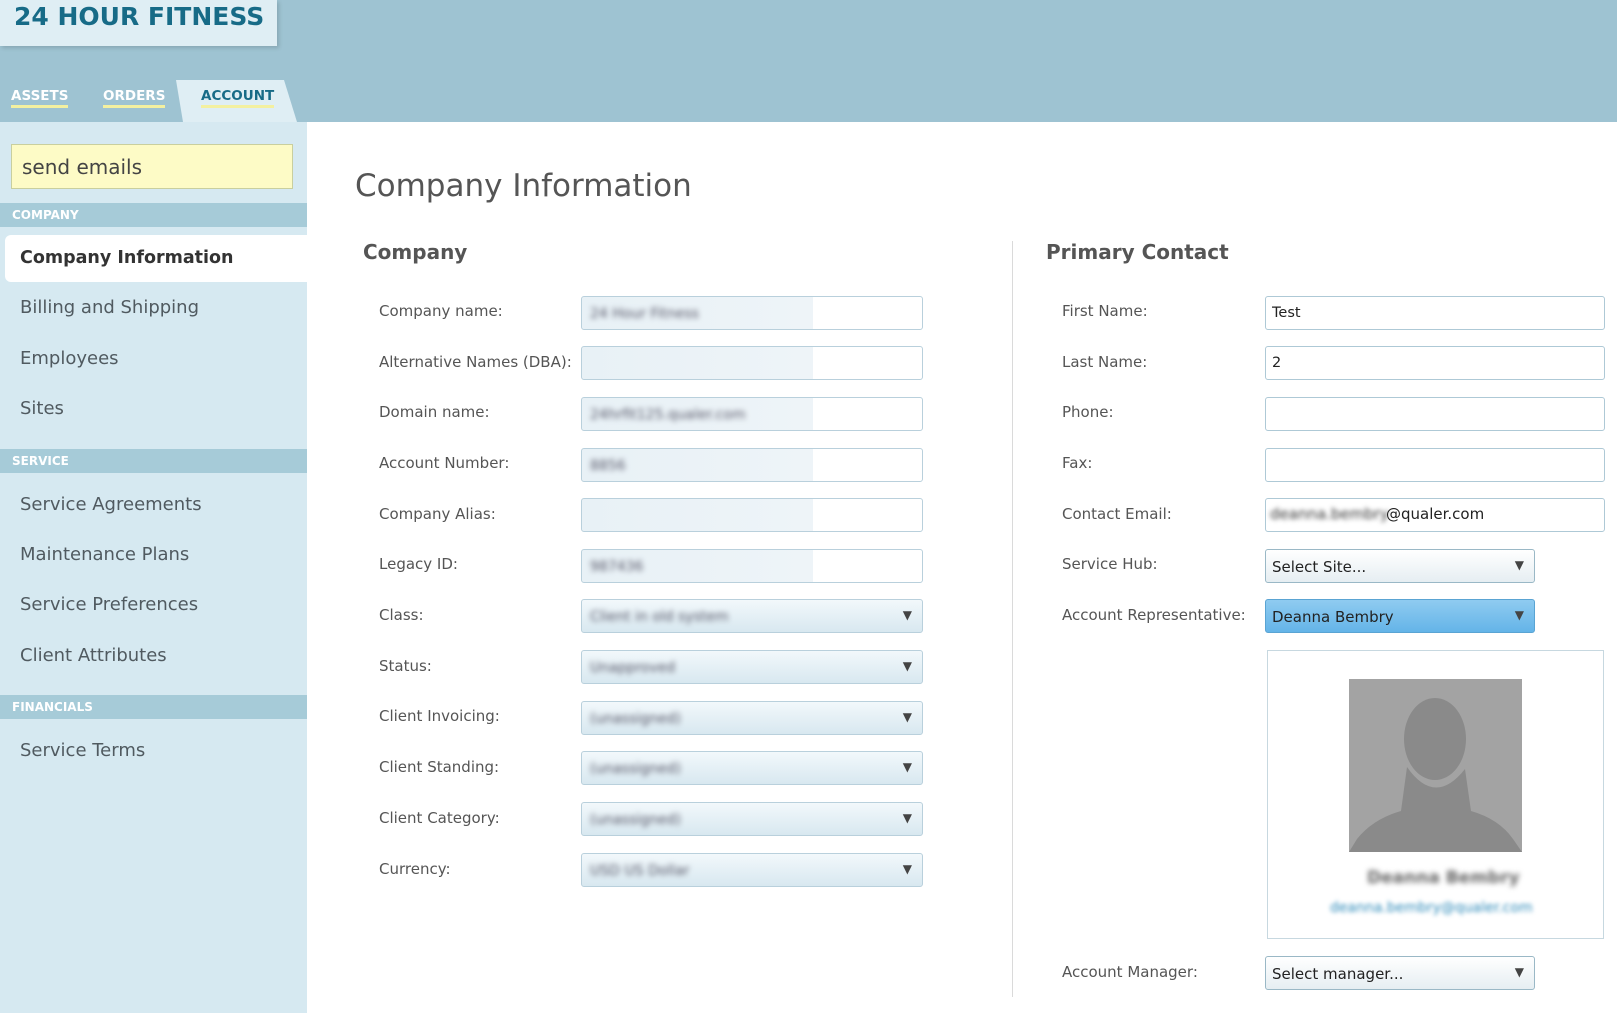 Image resolution: width=1617 pixels, height=1013 pixels. What do you see at coordinates (752, 515) in the screenshot?
I see `company-alias-field` at bounding box center [752, 515].